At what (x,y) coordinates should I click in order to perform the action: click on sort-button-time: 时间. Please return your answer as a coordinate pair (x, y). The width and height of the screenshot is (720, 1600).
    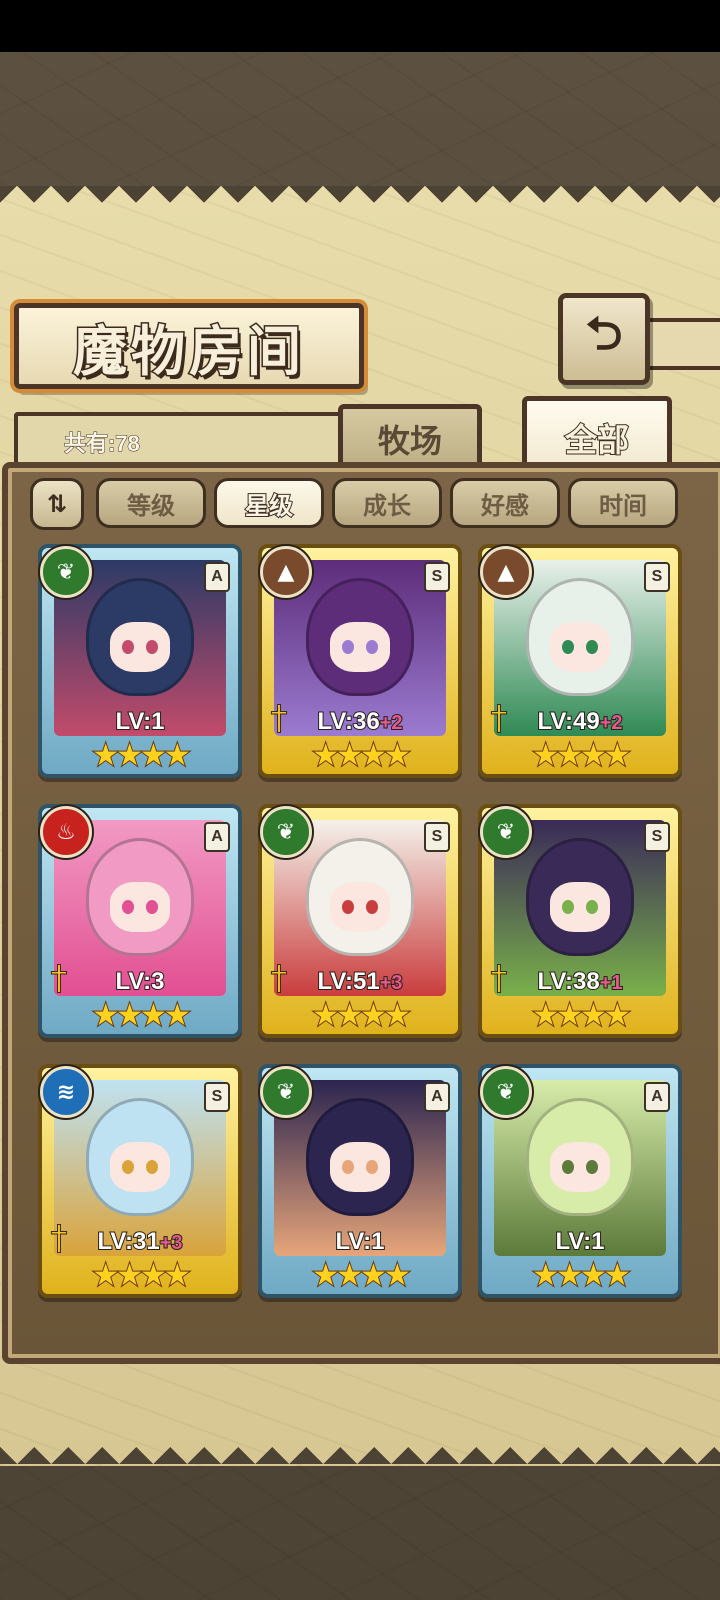
    Looking at the image, I should click on (623, 503).